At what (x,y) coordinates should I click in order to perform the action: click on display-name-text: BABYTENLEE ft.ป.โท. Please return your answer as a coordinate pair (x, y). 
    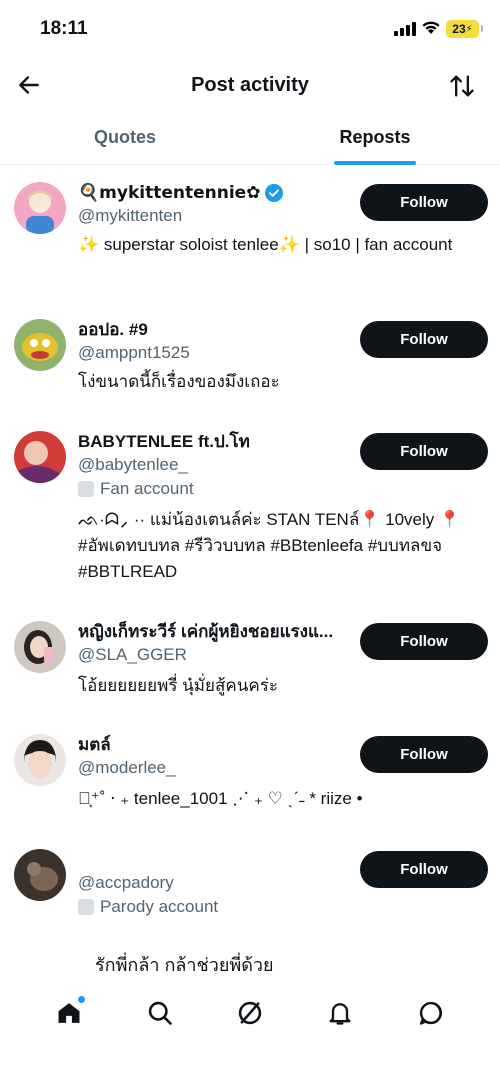
    Looking at the image, I should click on (164, 441).